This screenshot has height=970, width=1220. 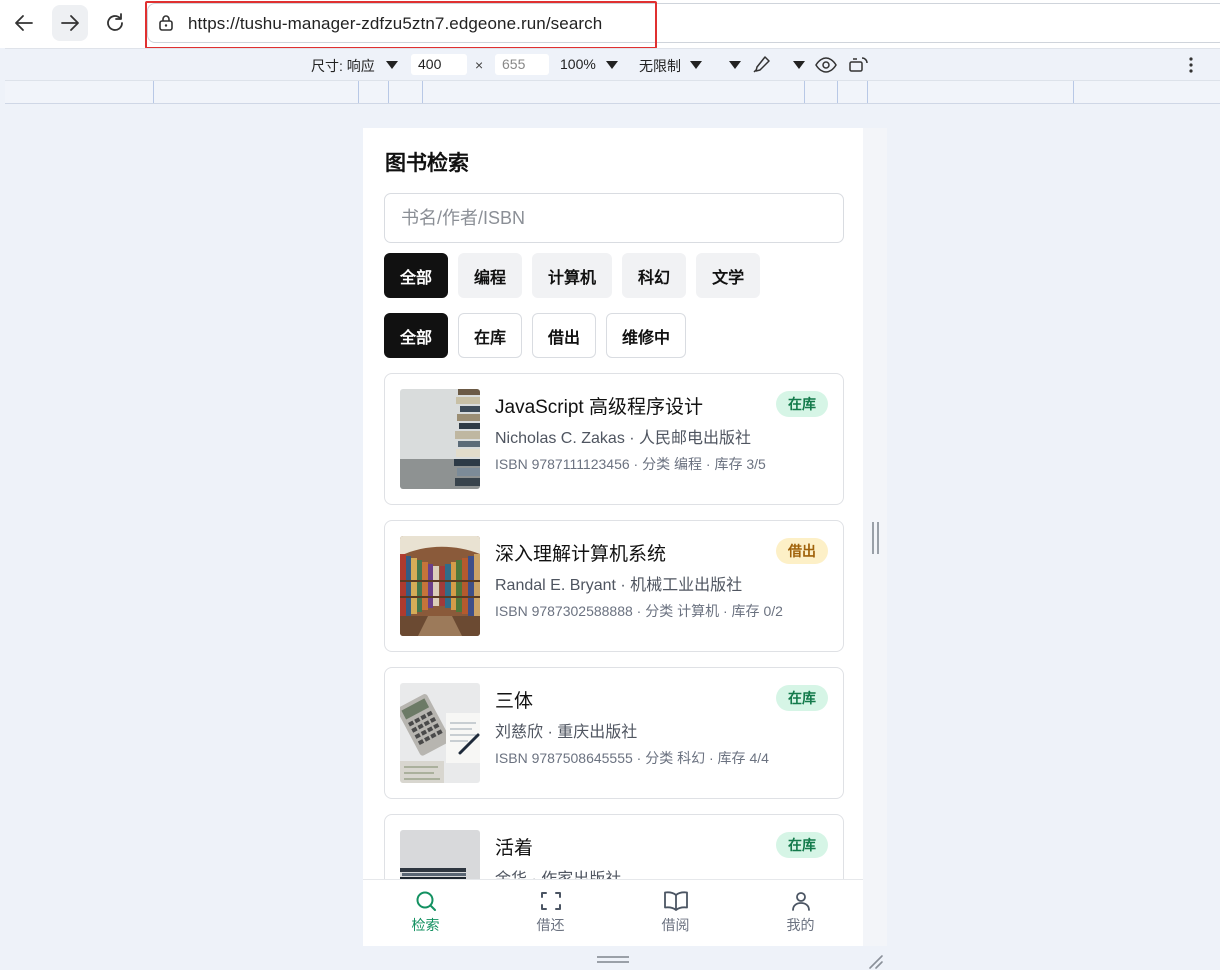 I want to click on book-meta: ISBN 9787508645555 · 分类 科幻 · 库存 4/4, so click(x=632, y=758).